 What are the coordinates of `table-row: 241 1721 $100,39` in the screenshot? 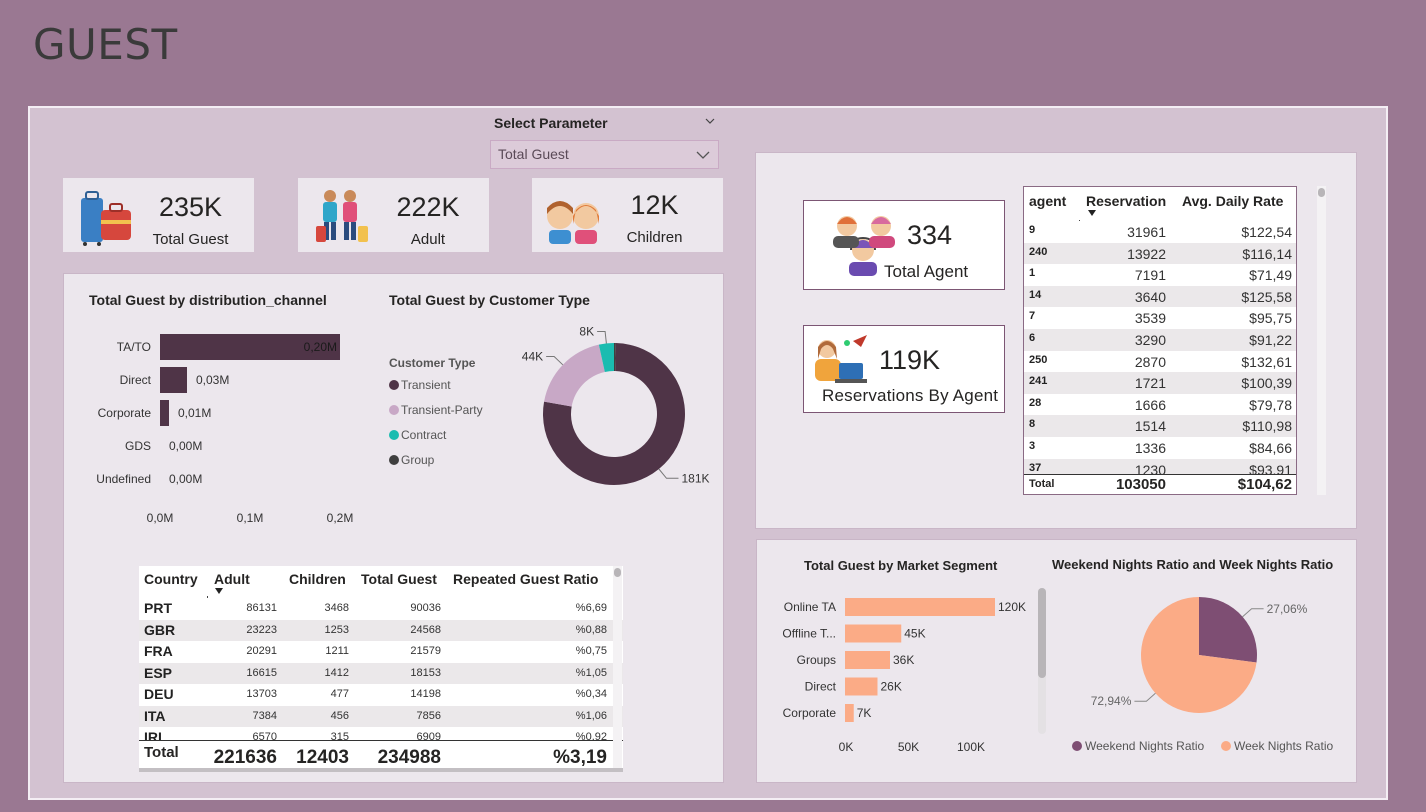 It's located at (1160, 383).